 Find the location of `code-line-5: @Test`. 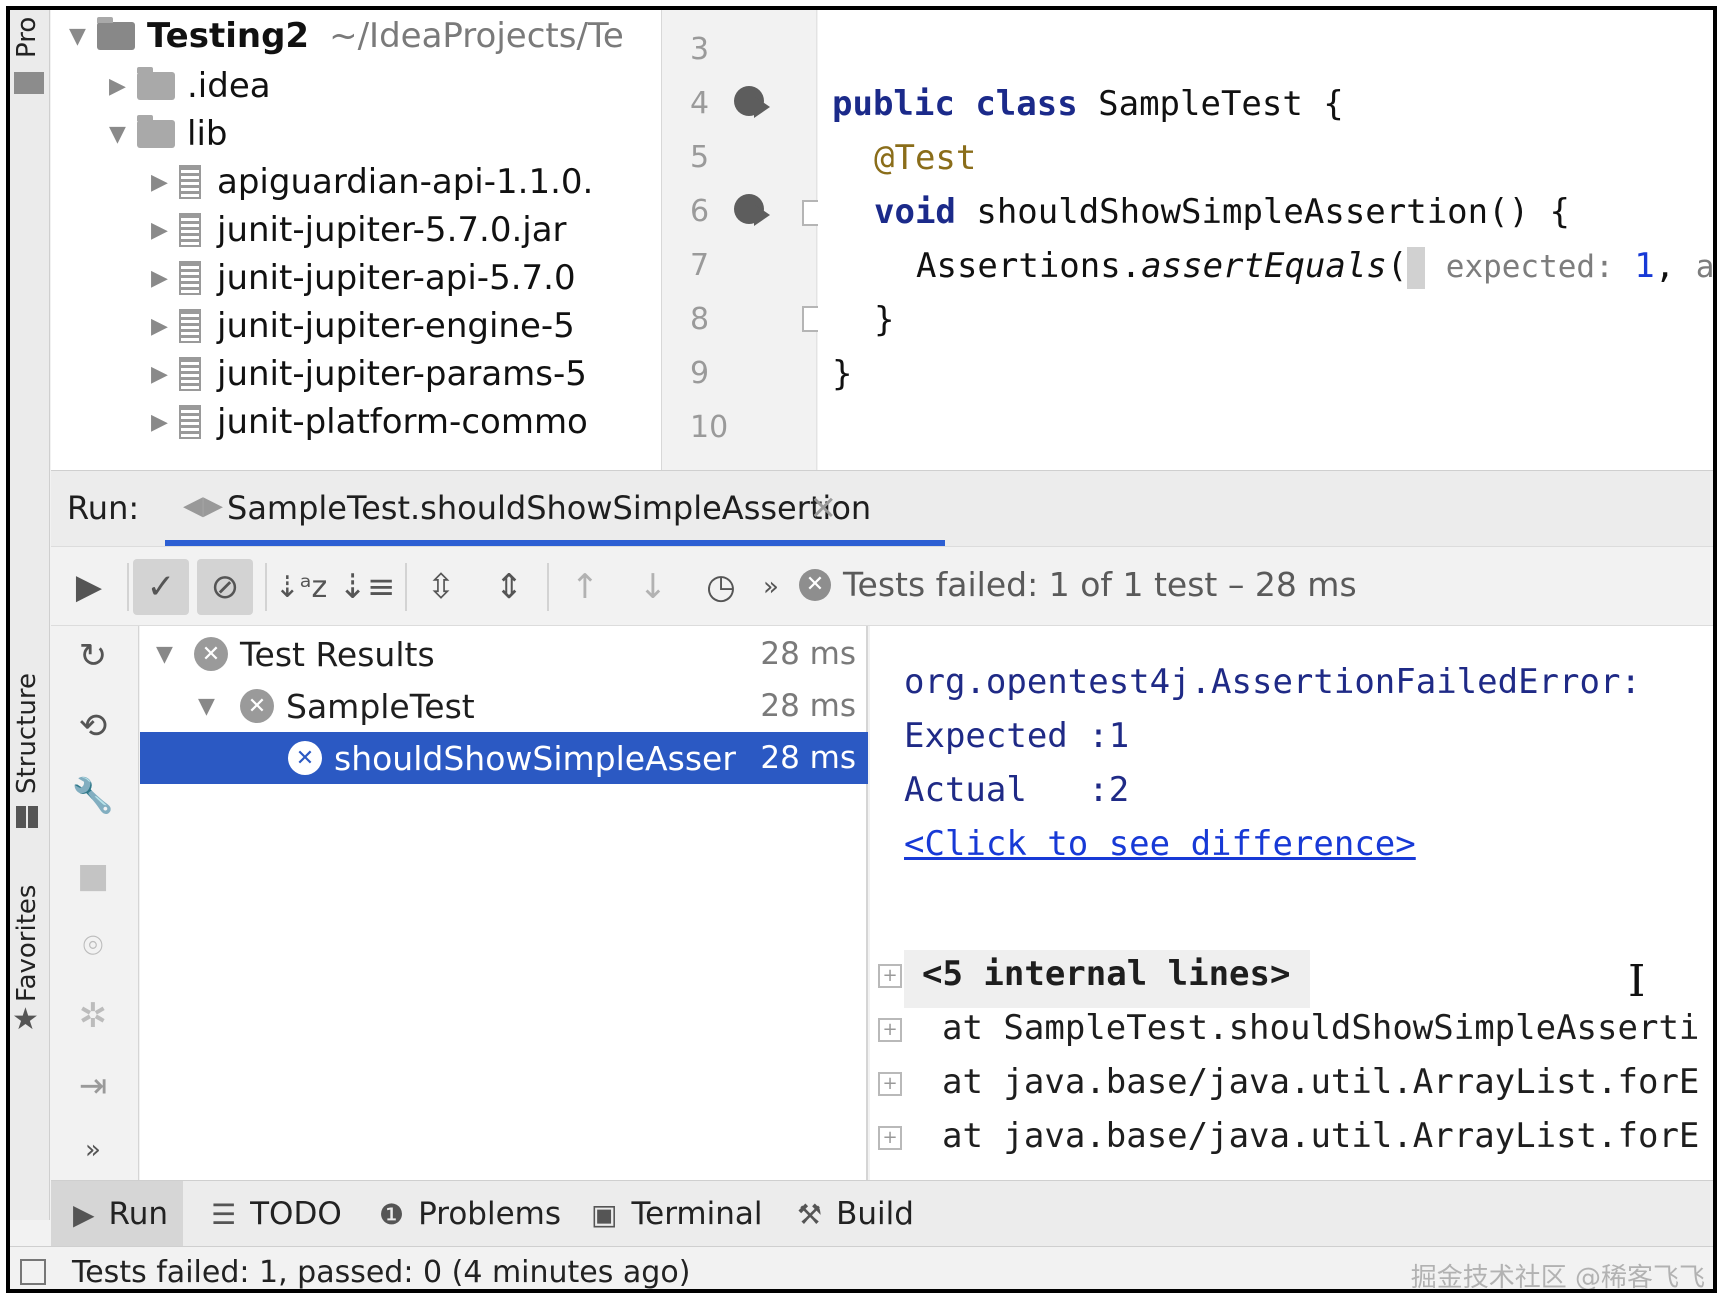

code-line-5: @Test is located at coordinates (925, 158).